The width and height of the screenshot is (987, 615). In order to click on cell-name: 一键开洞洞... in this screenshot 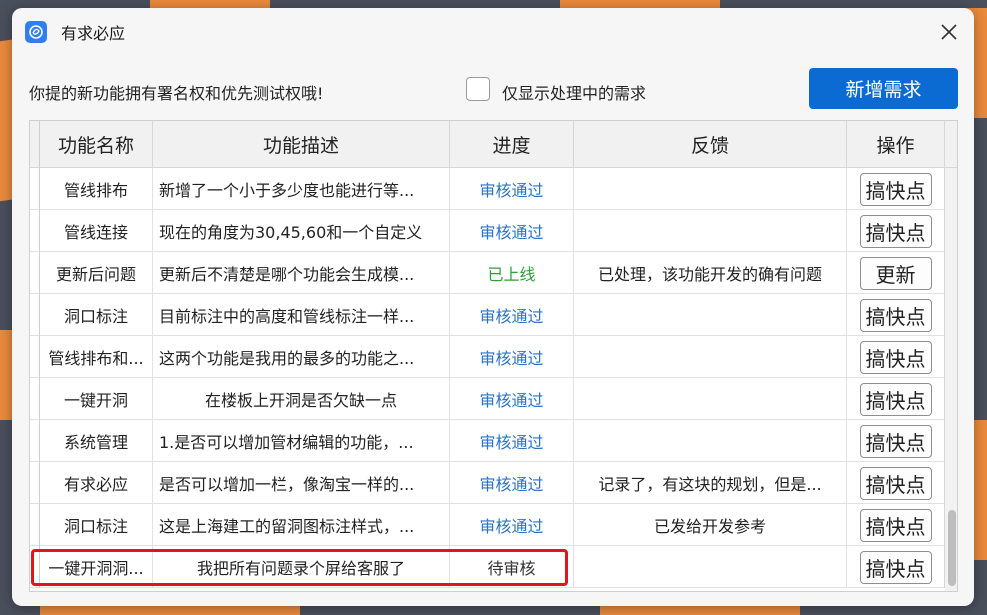, I will do `click(96, 567)`.